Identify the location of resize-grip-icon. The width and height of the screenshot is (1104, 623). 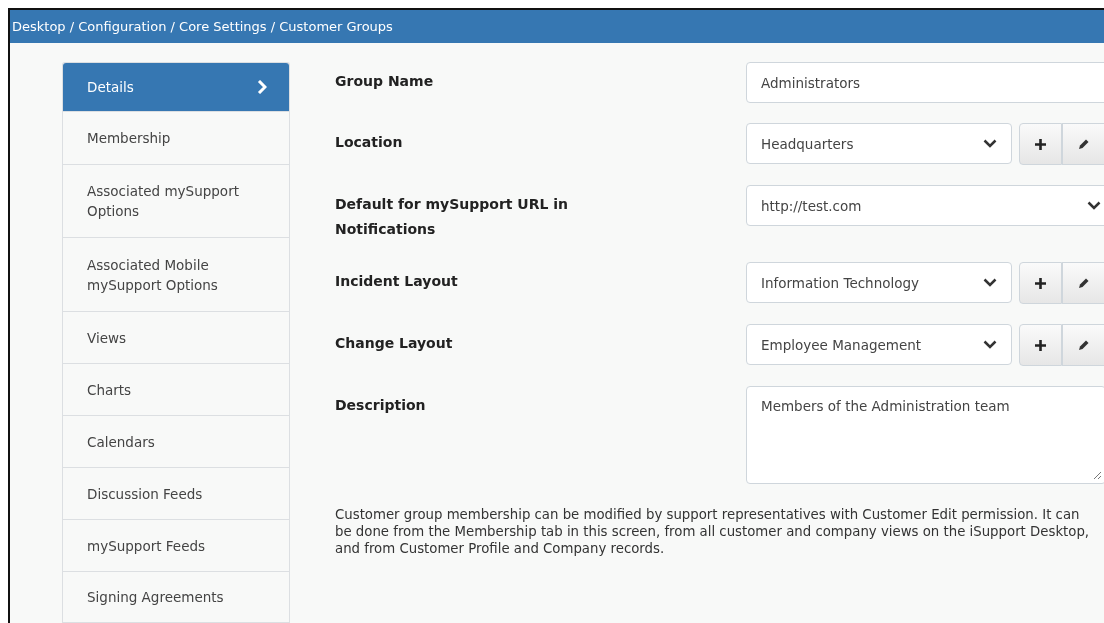
(1097, 475).